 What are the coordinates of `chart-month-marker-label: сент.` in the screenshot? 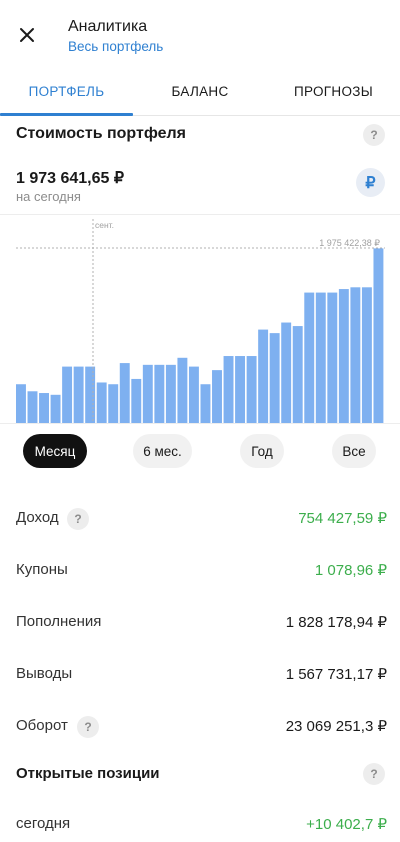 It's located at (104, 225).